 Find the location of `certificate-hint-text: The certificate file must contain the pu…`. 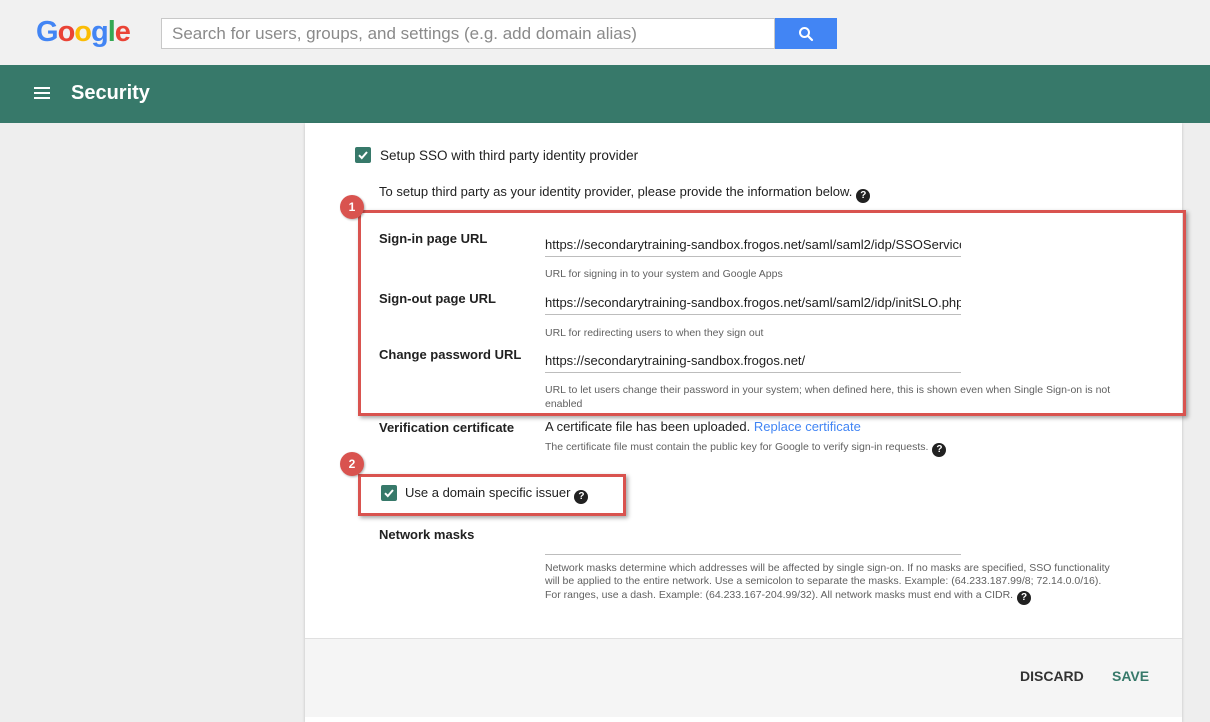

certificate-hint-text: The certificate file must contain the pu… is located at coordinates (737, 447).